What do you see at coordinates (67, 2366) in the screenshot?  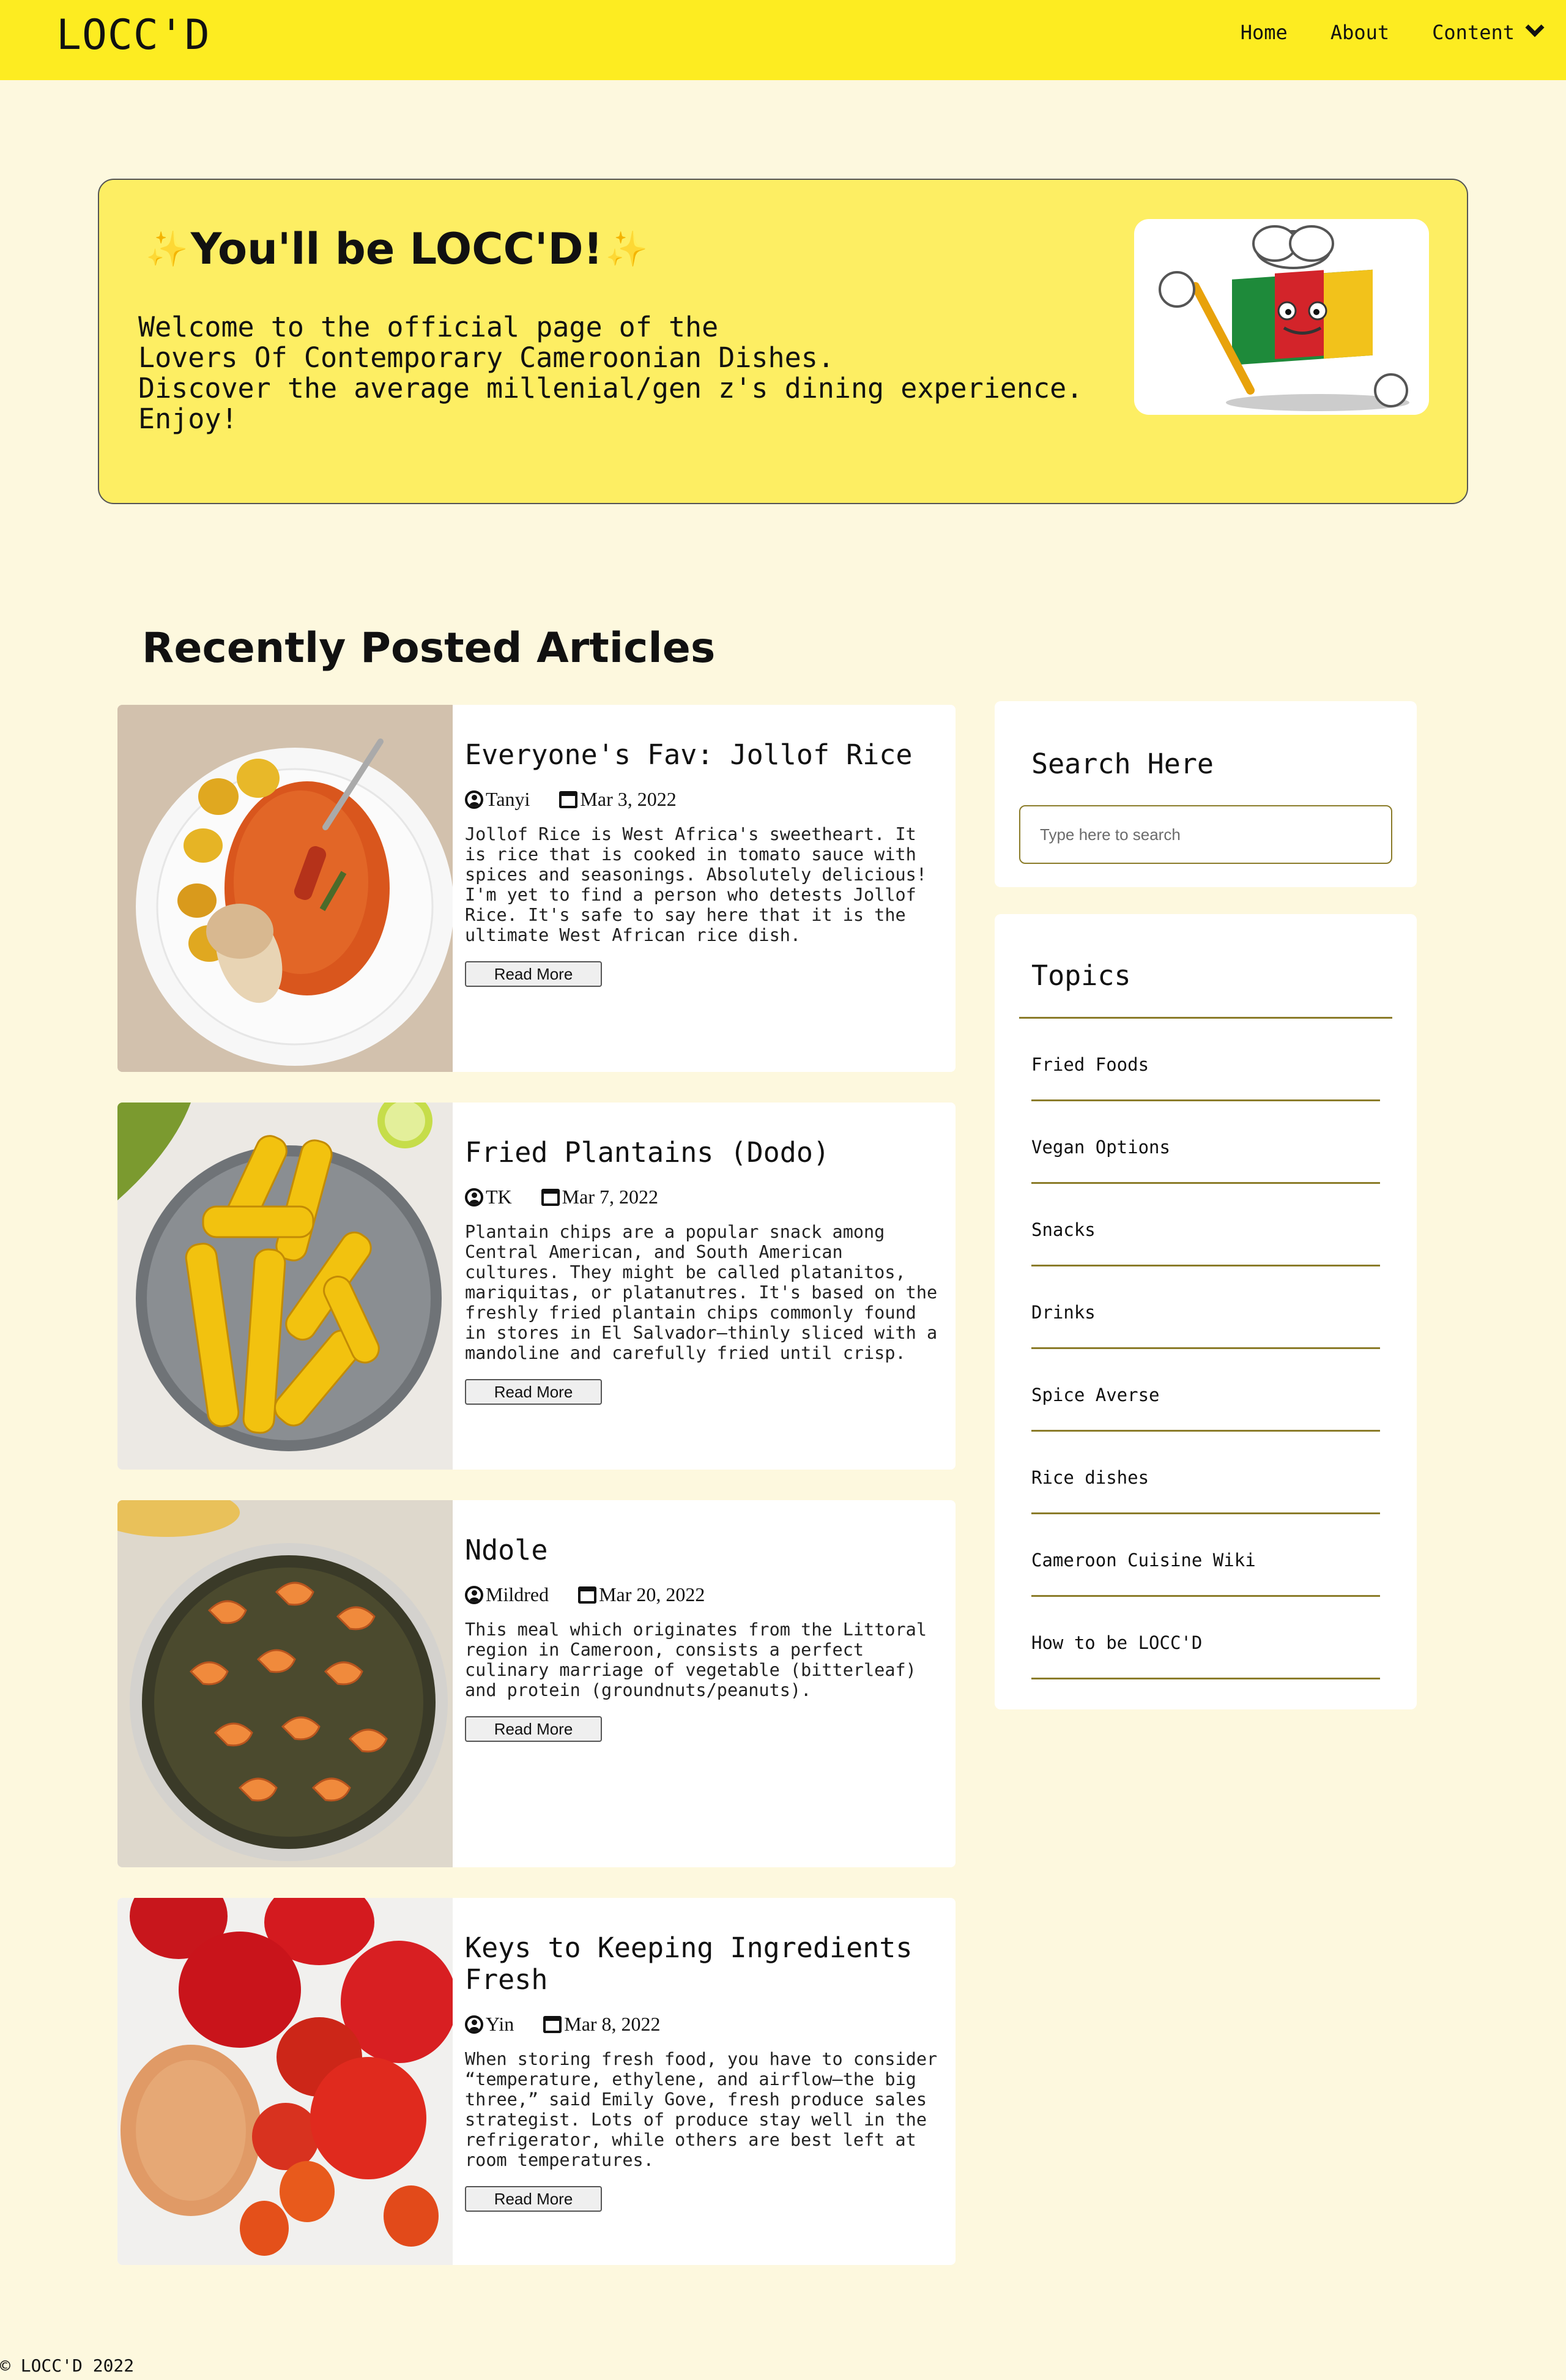 I see `footer-copyright: © LOCC'D 2022` at bounding box center [67, 2366].